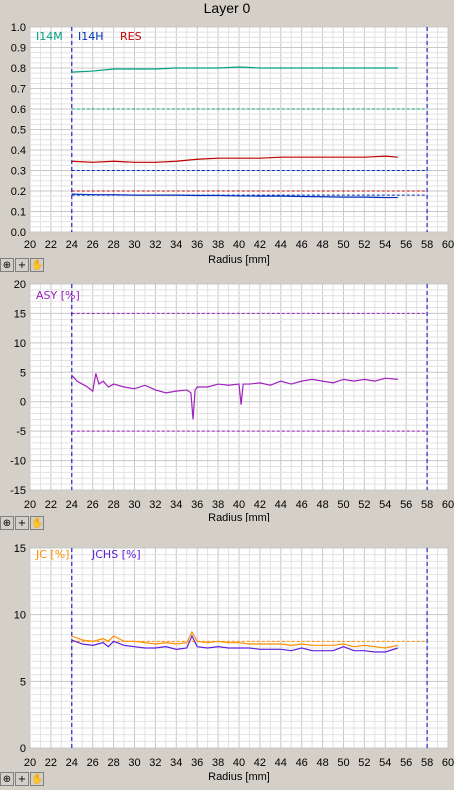 The image size is (454, 790). I want to click on y-tick-label: -5, so click(21, 432).